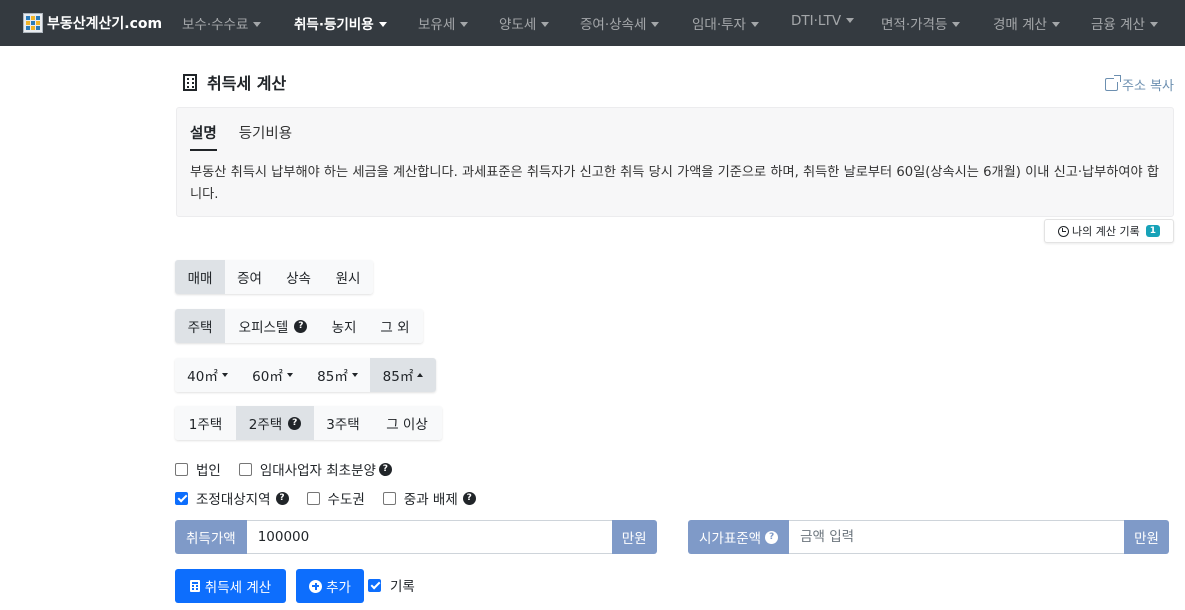  Describe the element at coordinates (429, 537) in the screenshot. I see `acquisition-price-input` at that location.